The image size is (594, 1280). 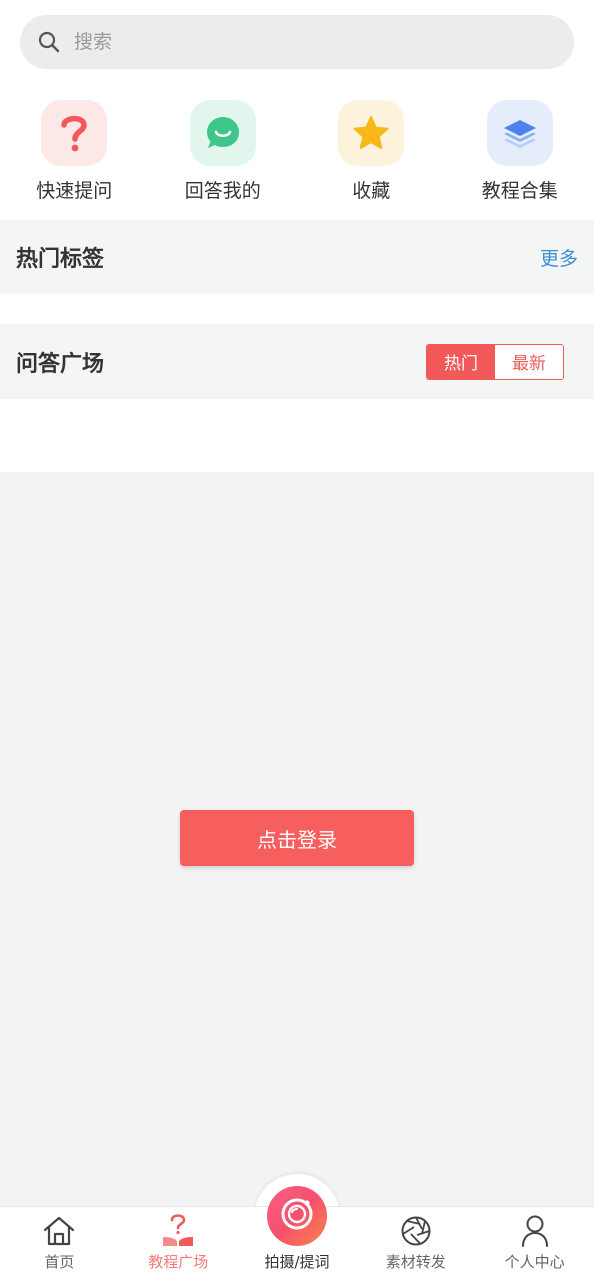 I want to click on quick-answered-button: 回答我的, so click(x=223, y=155).